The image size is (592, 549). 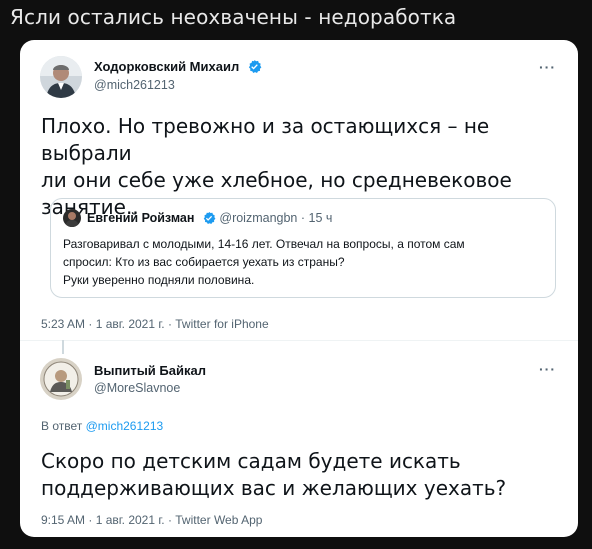 What do you see at coordinates (134, 85) in the screenshot?
I see `author-handle: @mich261213` at bounding box center [134, 85].